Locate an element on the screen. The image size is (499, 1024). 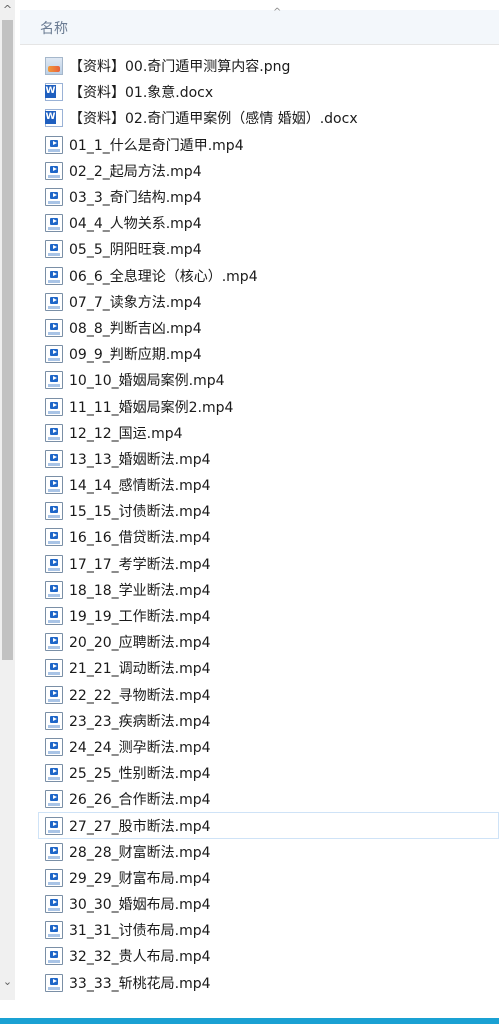
file-name: 31_31_讨债布局.mp4 is located at coordinates (140, 931).